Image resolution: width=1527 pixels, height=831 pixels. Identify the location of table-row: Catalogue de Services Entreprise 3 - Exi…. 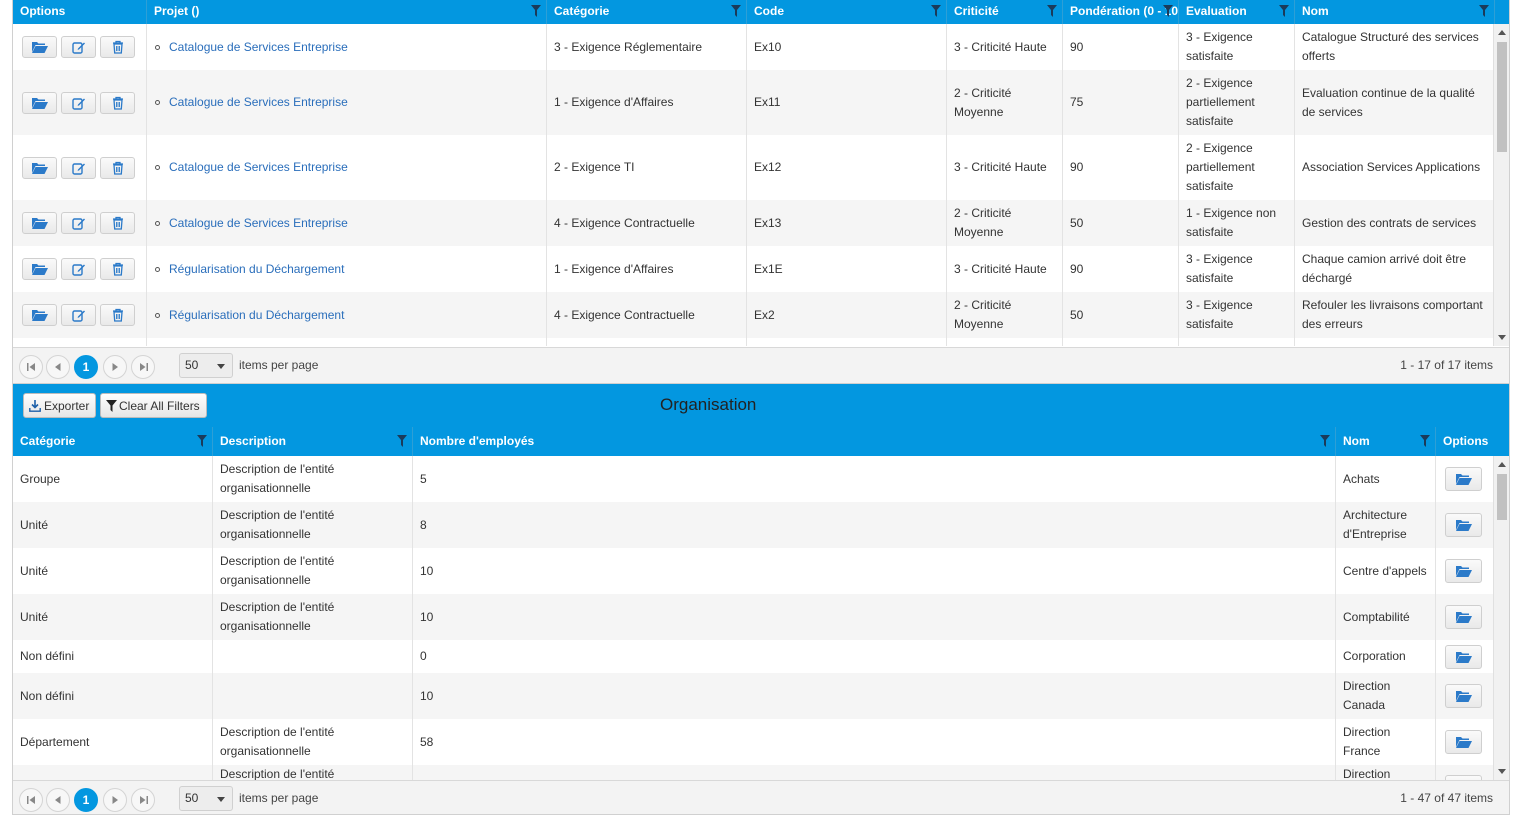
(754, 47).